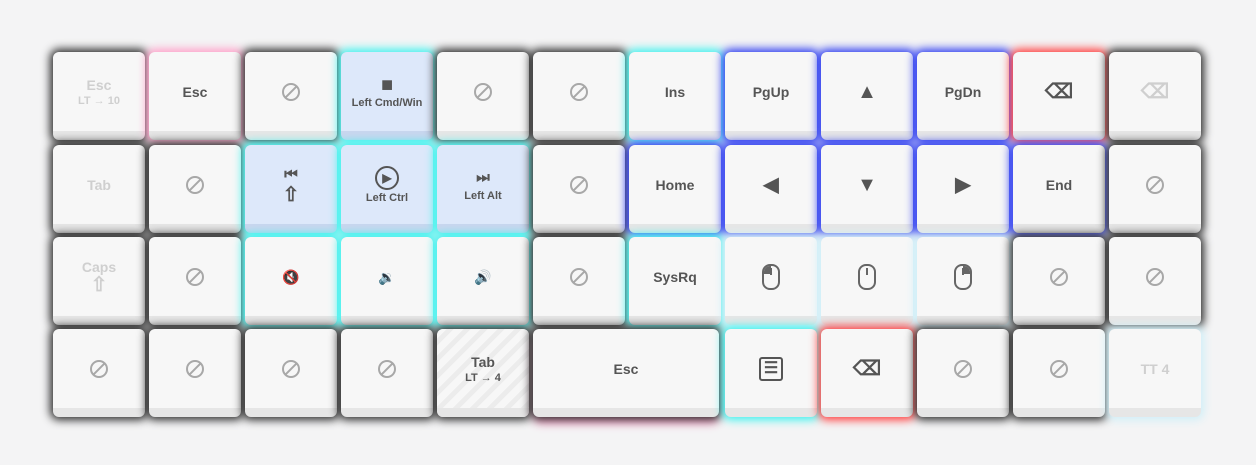 Image resolution: width=1256 pixels, height=465 pixels. What do you see at coordinates (771, 184) in the screenshot?
I see `arrow-left-icon: ◀` at bounding box center [771, 184].